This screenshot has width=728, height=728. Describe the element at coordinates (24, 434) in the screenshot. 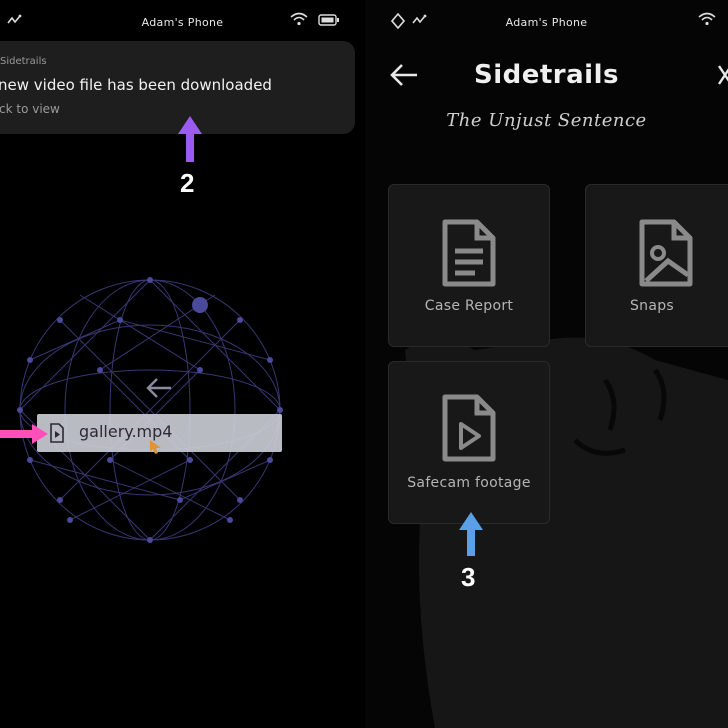

I see `right-arrow-icon` at that location.